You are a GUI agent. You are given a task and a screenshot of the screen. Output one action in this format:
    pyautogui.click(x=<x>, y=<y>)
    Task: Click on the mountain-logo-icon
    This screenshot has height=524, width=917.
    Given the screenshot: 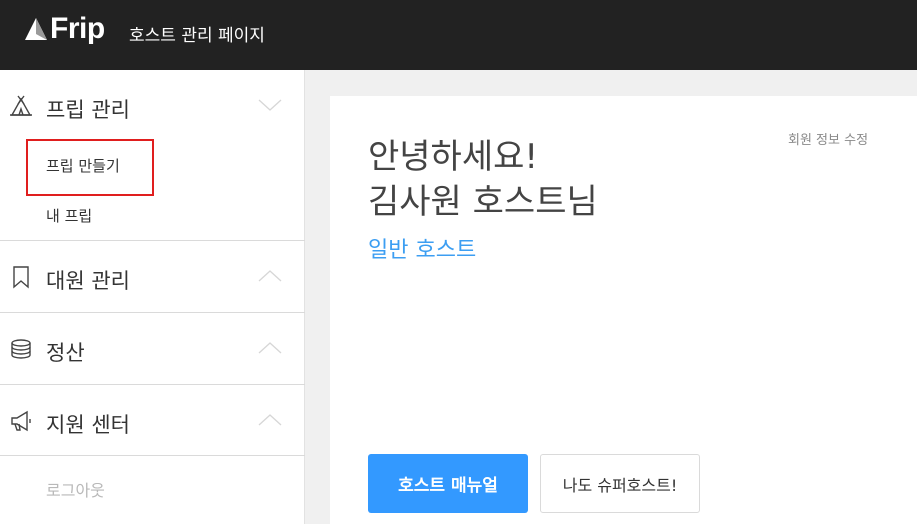 What is the action you would take?
    pyautogui.click(x=36, y=29)
    